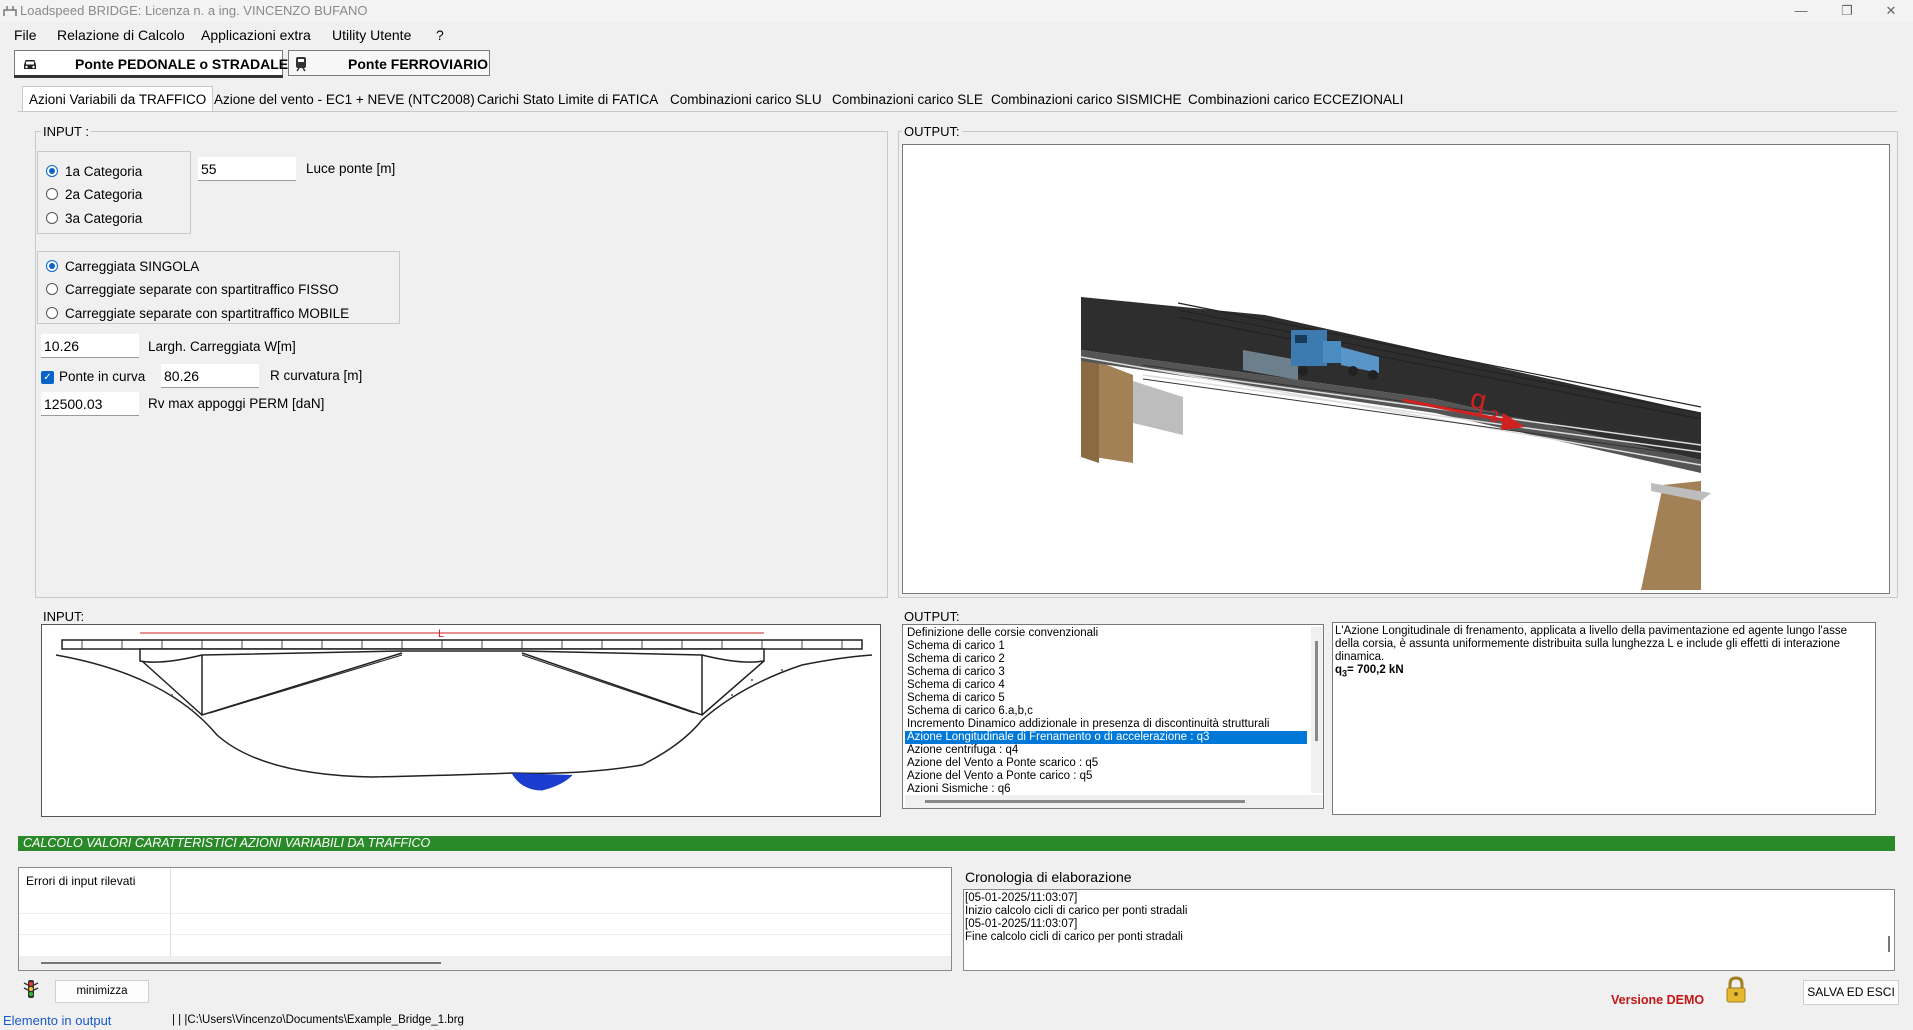 The height and width of the screenshot is (1030, 1913). I want to click on radius-input, so click(210, 376).